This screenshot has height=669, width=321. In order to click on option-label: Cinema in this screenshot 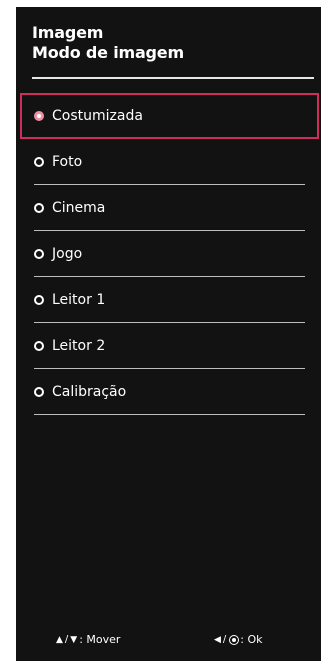, I will do `click(79, 208)`.